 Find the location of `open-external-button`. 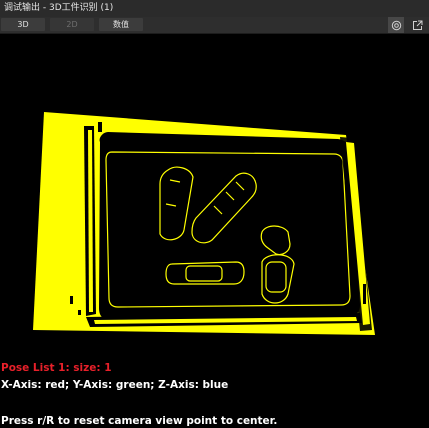

open-external-button is located at coordinates (417, 25).